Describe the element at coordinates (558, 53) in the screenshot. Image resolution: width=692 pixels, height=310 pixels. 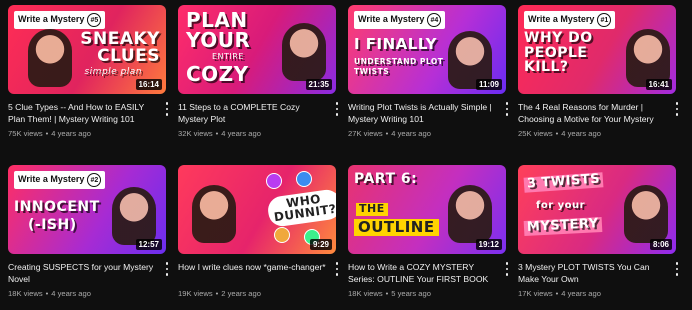
I see `thumbnail-headline: WHY DO PEOPLE KILL?` at that location.